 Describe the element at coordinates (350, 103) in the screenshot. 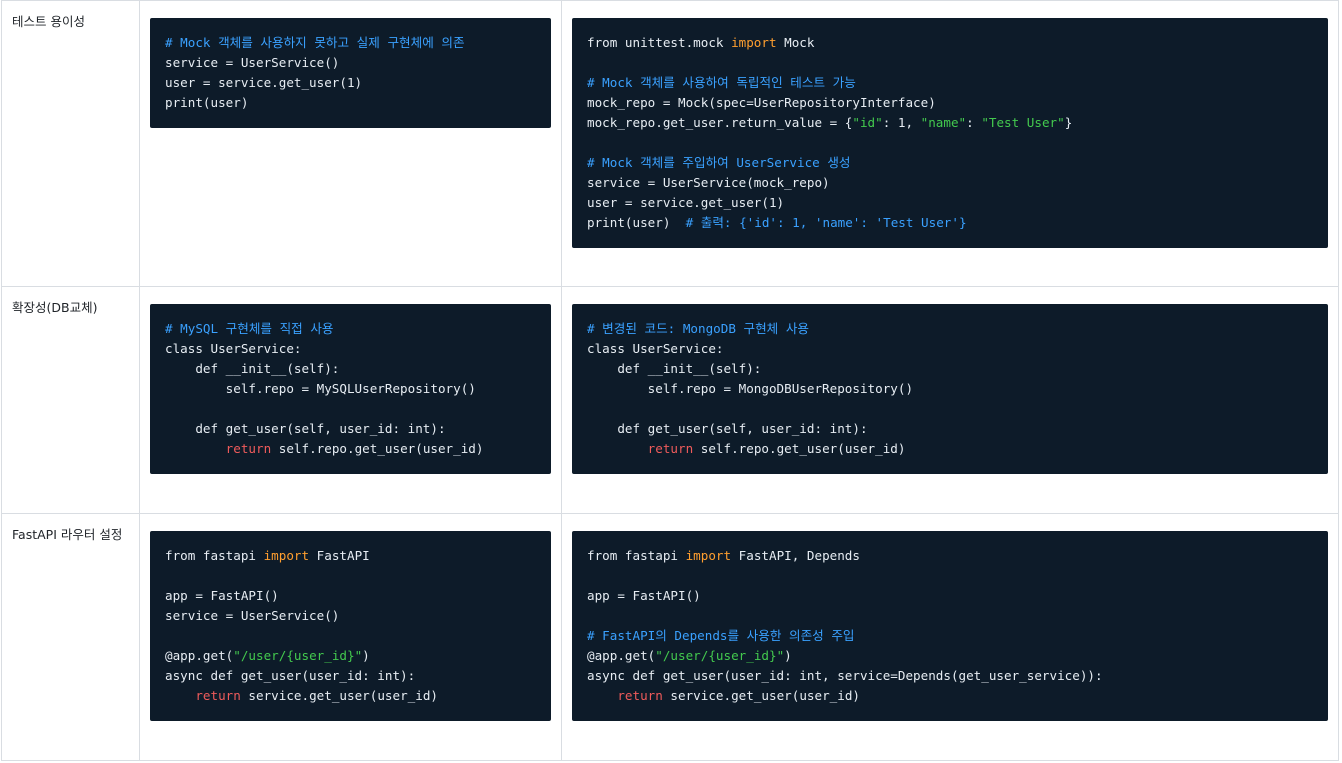

I see `code-line: print(user)` at that location.